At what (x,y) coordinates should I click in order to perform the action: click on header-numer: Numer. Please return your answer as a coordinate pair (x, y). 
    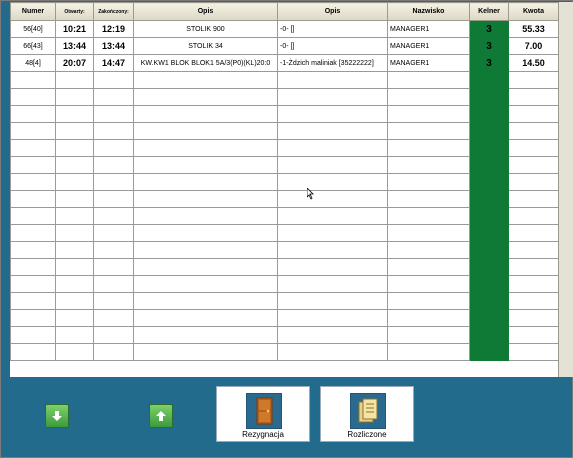
    Looking at the image, I should click on (33, 11).